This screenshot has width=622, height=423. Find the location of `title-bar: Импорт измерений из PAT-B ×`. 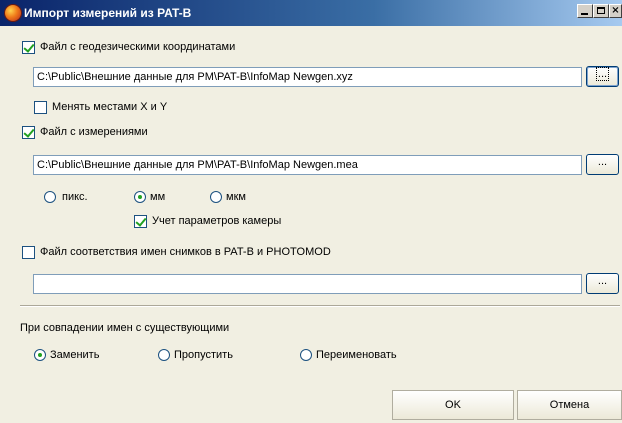

title-bar: Импорт измерений из PAT-B × is located at coordinates (311, 13).